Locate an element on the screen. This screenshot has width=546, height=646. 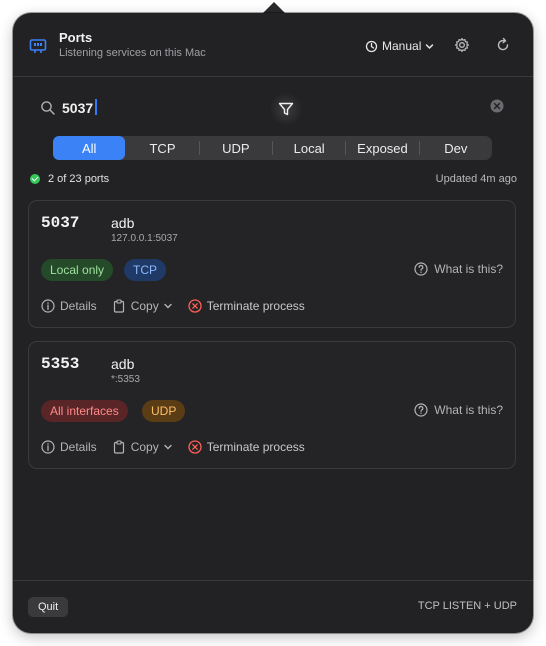
scope-badge: Local only is located at coordinates (77, 270).